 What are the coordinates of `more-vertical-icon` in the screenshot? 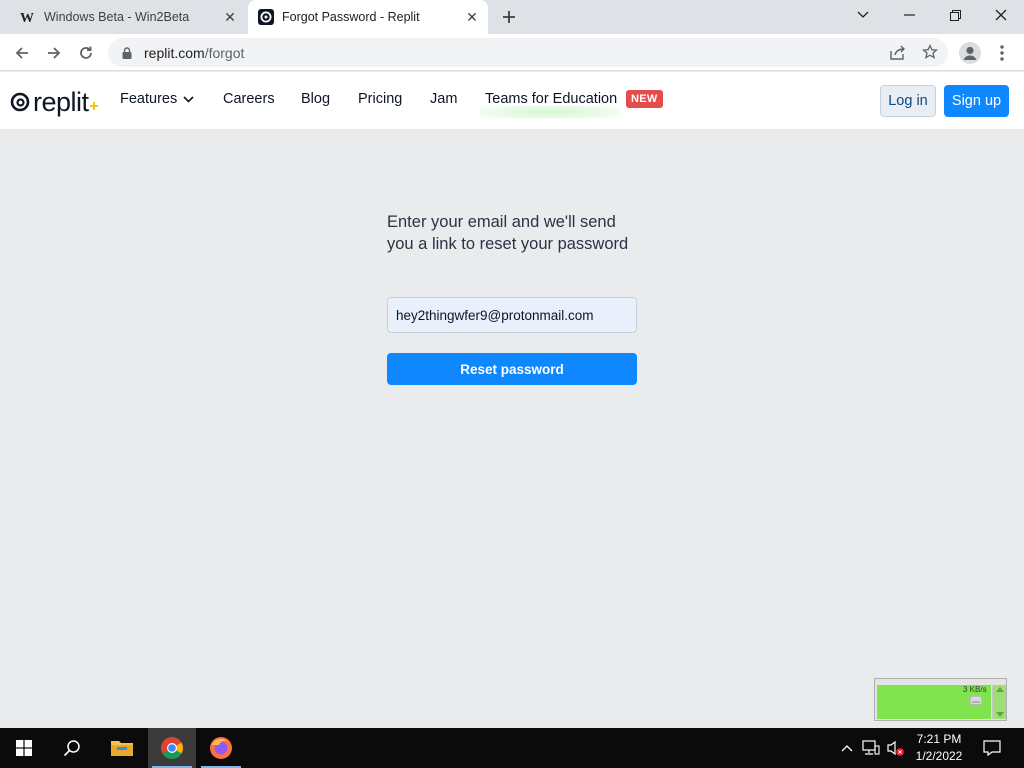 It's located at (1002, 53).